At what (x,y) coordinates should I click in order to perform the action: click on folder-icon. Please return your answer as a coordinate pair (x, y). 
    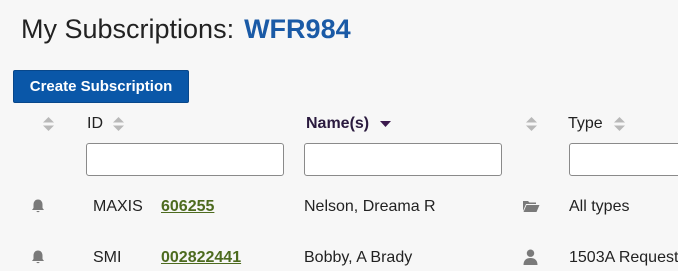
    Looking at the image, I should click on (531, 206).